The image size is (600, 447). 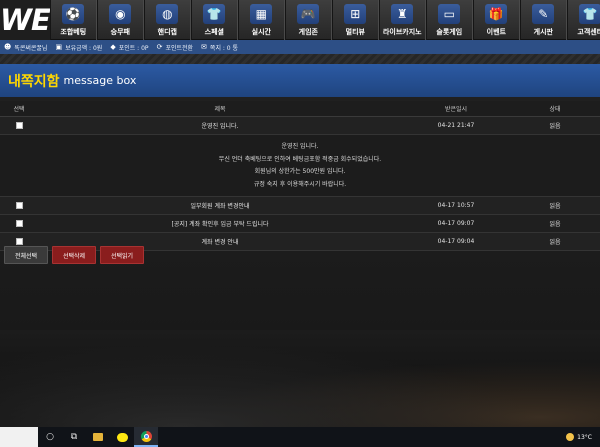 What do you see at coordinates (214, 14) in the screenshot?
I see `jersey-icon: 👕` at bounding box center [214, 14].